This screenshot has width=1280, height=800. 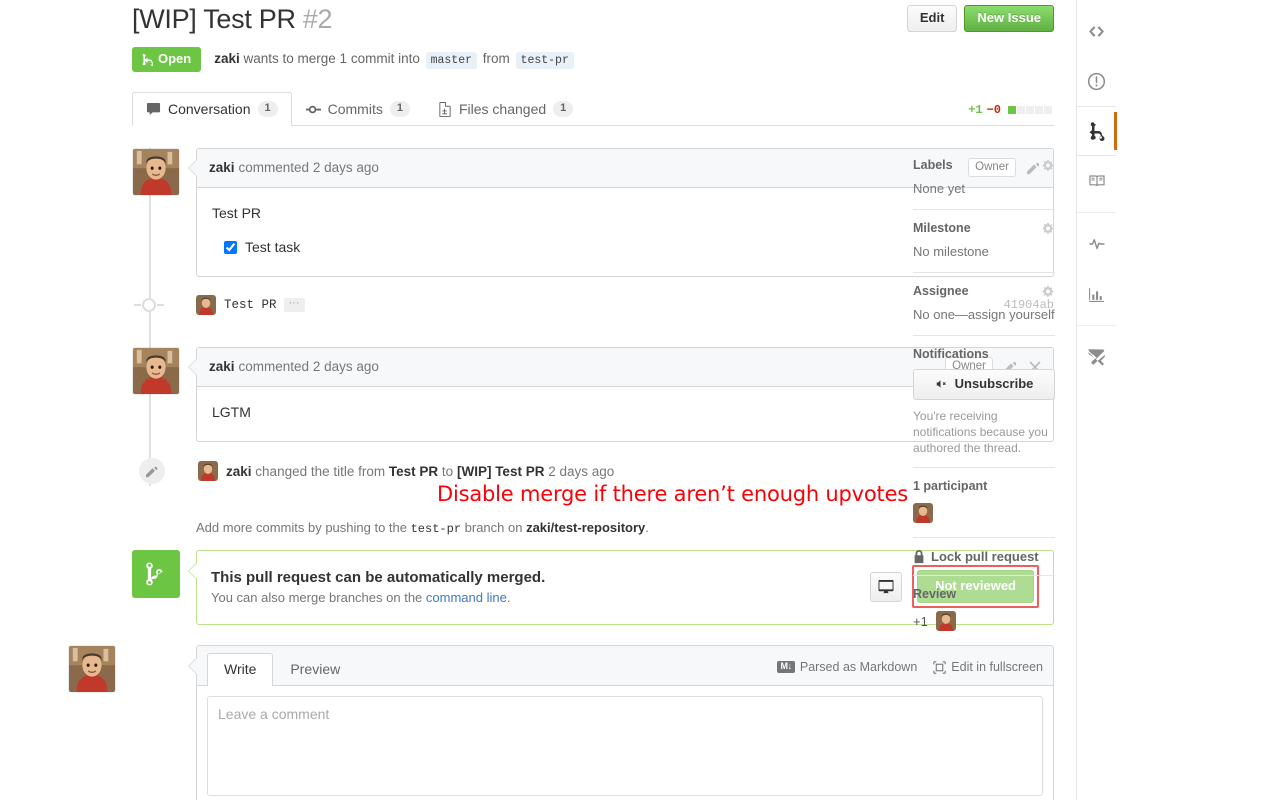 What do you see at coordinates (294, 305) in the screenshot?
I see `commit-expand-button: ···` at bounding box center [294, 305].